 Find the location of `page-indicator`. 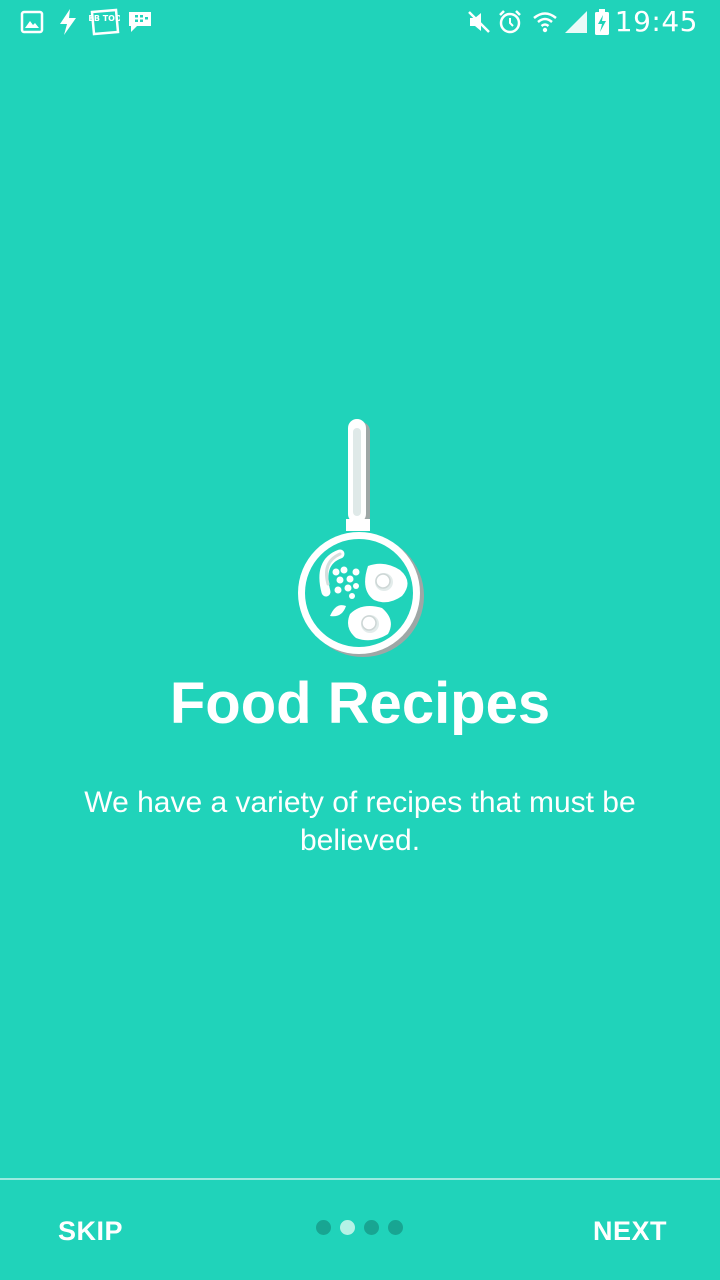

page-indicator is located at coordinates (360, 1228).